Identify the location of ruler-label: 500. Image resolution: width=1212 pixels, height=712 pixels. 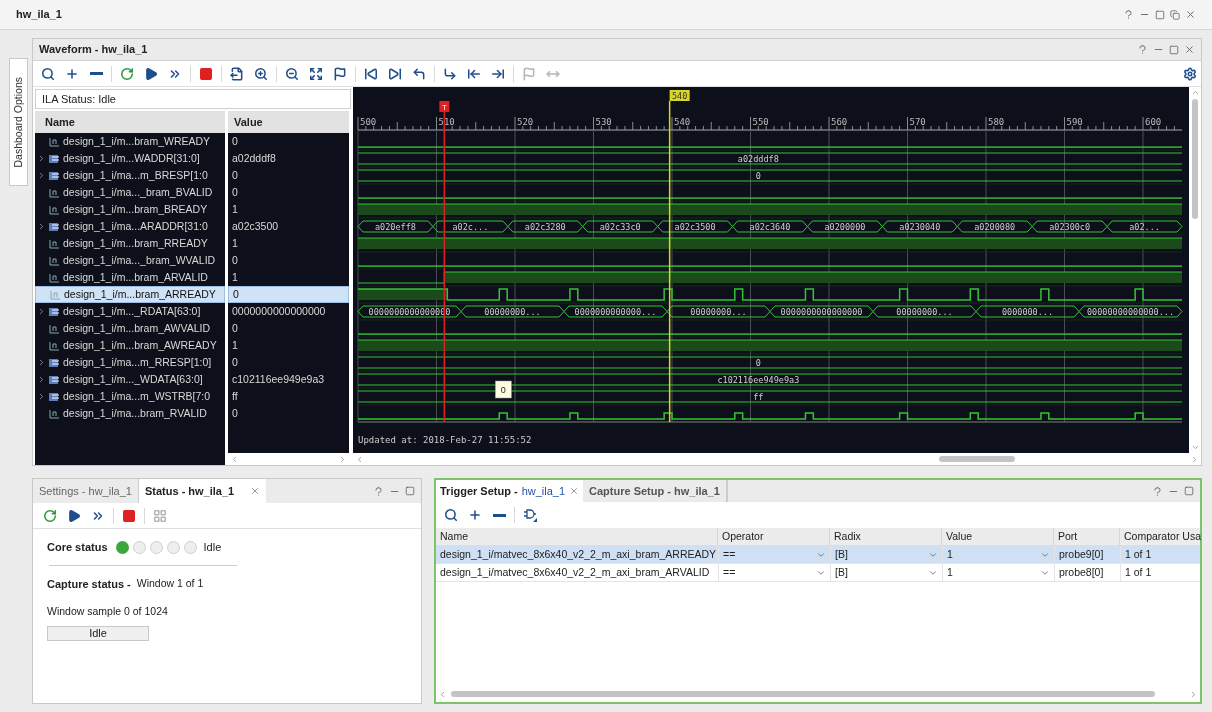
(368, 122).